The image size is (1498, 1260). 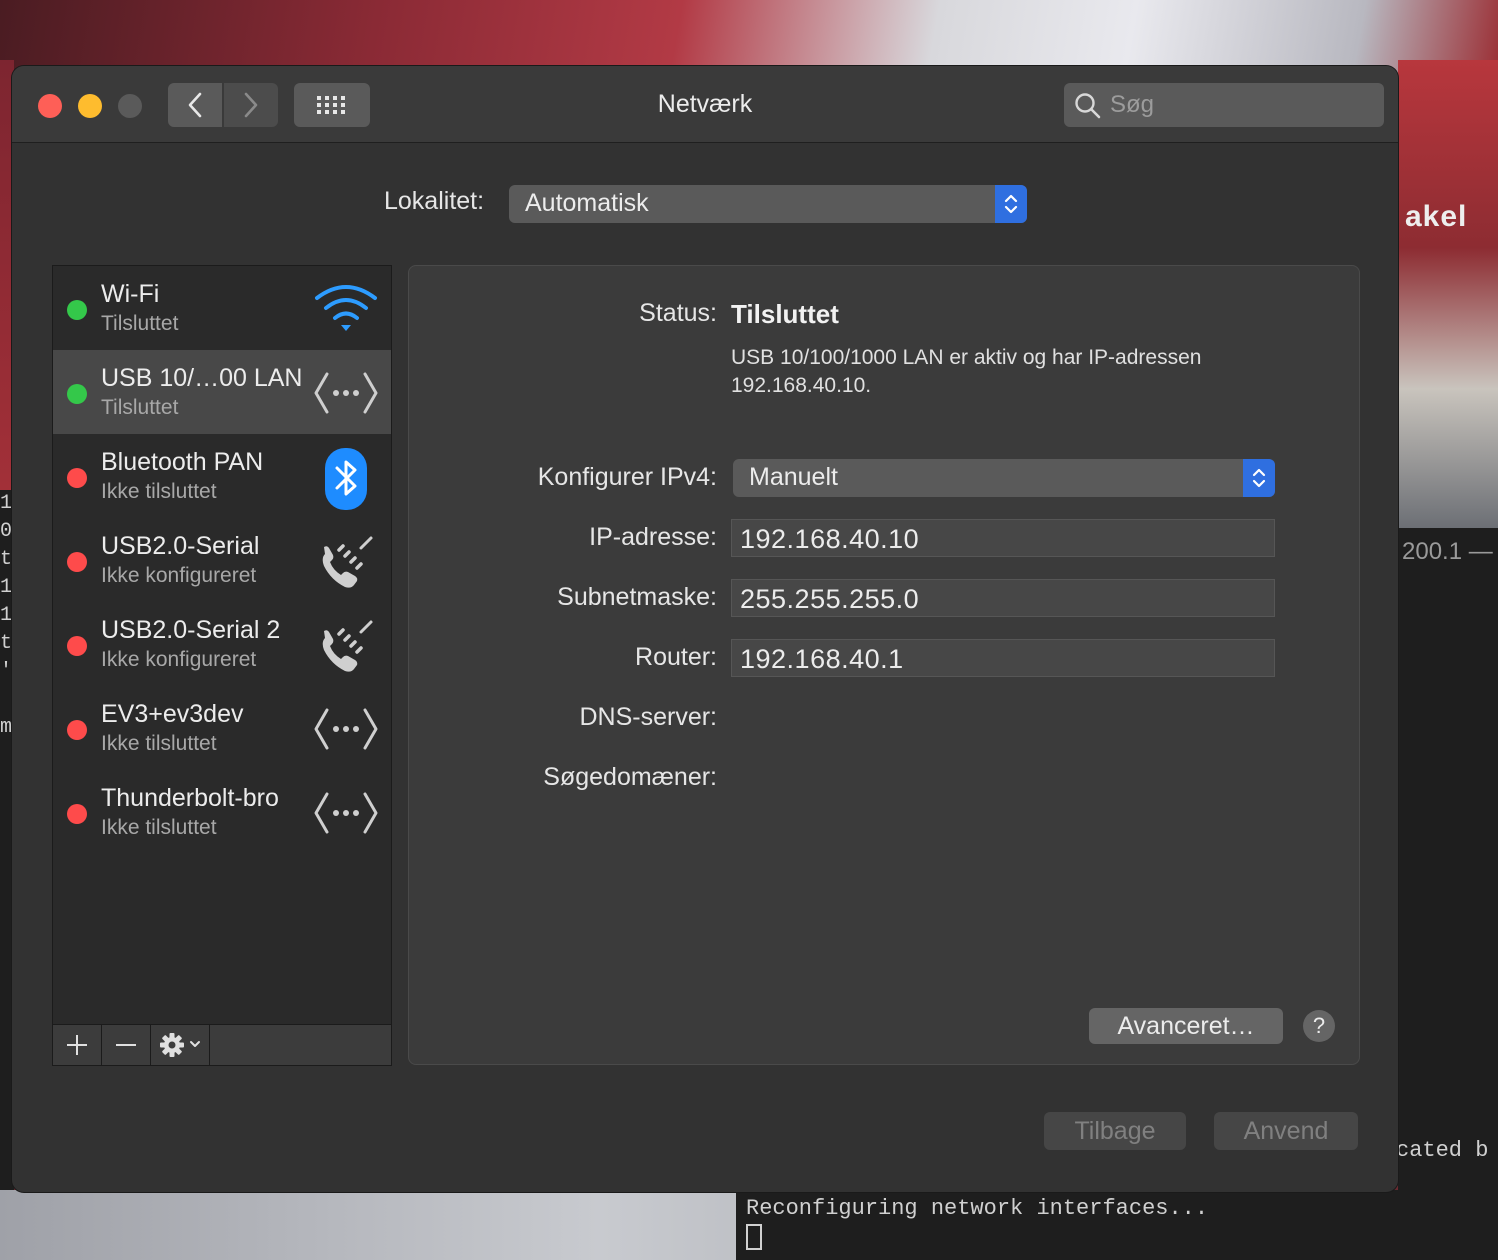 I want to click on subnet-mask-value: 255.255.255.0, so click(x=830, y=599).